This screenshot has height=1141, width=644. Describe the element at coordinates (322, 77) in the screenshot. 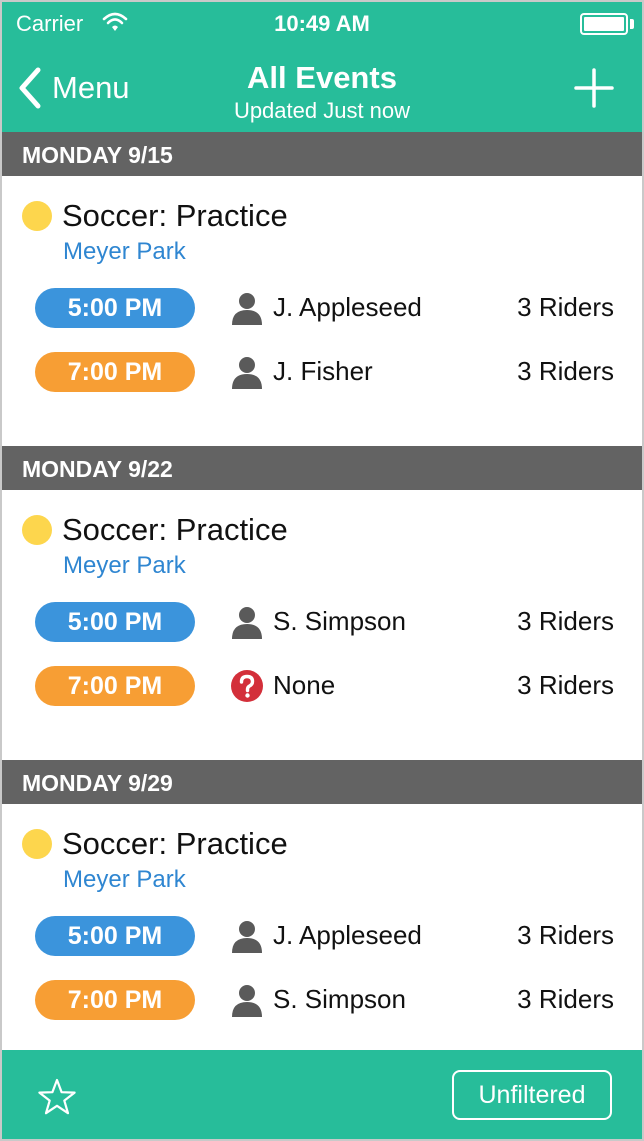

I see `page-title: All Events` at that location.